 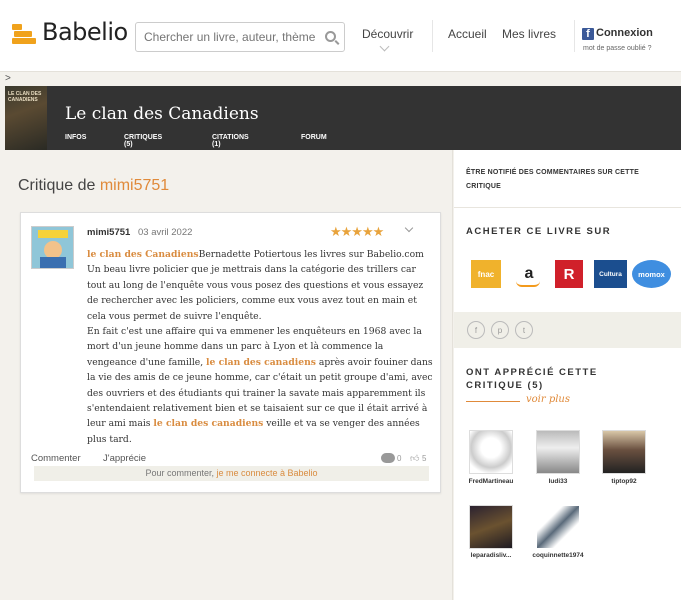 What do you see at coordinates (558, 481) in the screenshot?
I see `fan-name: ludi33` at bounding box center [558, 481].